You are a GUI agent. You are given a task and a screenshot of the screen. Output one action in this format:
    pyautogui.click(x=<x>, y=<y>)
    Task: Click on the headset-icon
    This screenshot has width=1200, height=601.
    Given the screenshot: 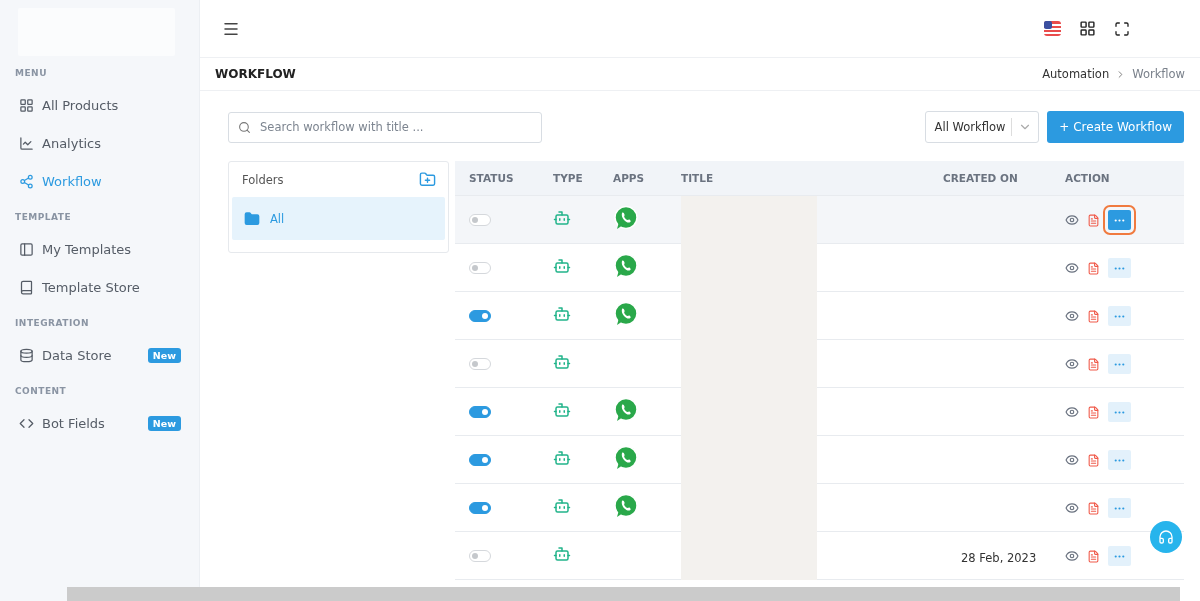 What is the action you would take?
    pyautogui.click(x=1166, y=537)
    